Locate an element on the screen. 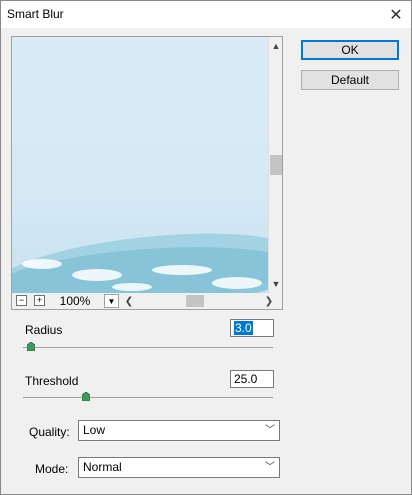  window-title: Smart Blur is located at coordinates (35, 14).